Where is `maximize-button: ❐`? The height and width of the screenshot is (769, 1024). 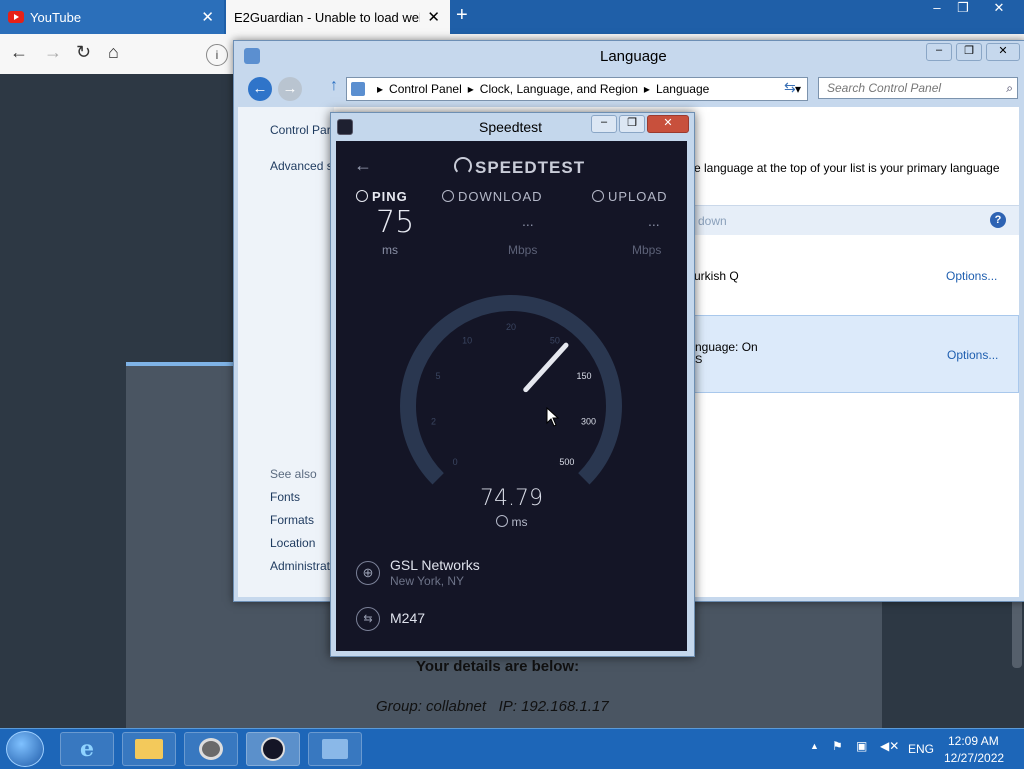 maximize-button: ❐ is located at coordinates (963, 10).